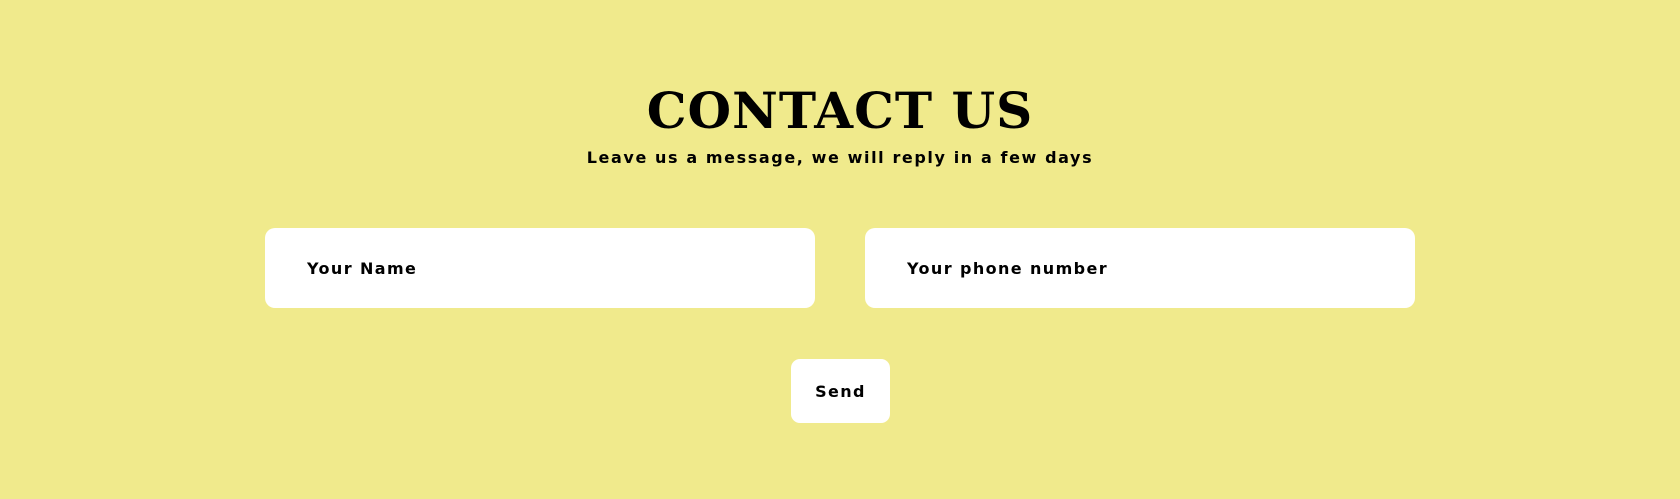 The height and width of the screenshot is (499, 1680). What do you see at coordinates (540, 268) in the screenshot?
I see `name-input` at bounding box center [540, 268].